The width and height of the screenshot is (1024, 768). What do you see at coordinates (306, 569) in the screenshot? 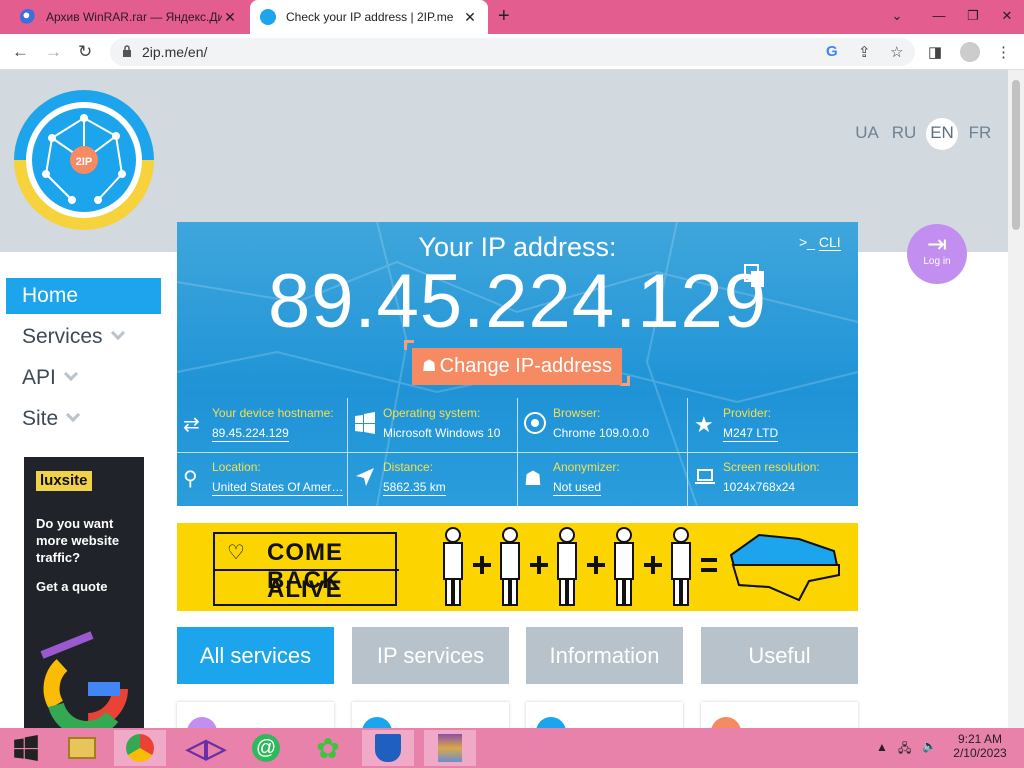
I see `banner-text-box: ♡ COME BACK ALIVE` at bounding box center [306, 569].